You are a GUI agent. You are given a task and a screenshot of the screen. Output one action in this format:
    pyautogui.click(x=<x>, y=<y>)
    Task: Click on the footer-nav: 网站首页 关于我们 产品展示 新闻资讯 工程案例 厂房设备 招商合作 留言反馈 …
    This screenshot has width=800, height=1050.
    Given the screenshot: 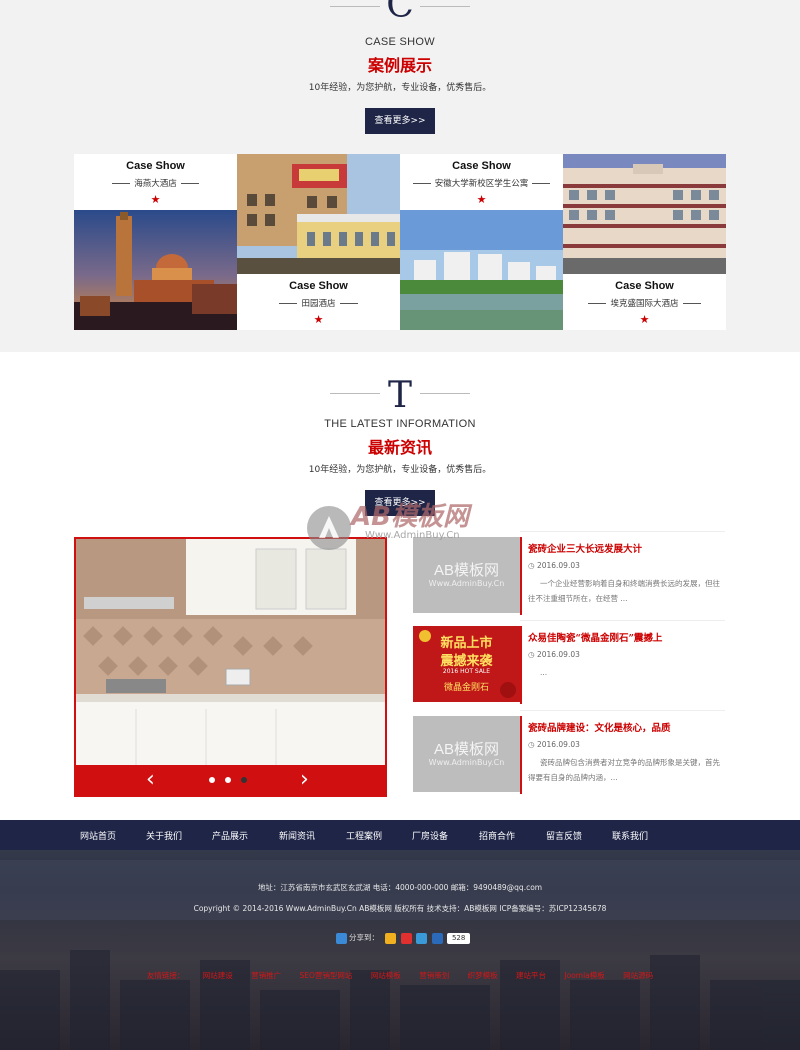 What is the action you would take?
    pyautogui.click(x=400, y=835)
    